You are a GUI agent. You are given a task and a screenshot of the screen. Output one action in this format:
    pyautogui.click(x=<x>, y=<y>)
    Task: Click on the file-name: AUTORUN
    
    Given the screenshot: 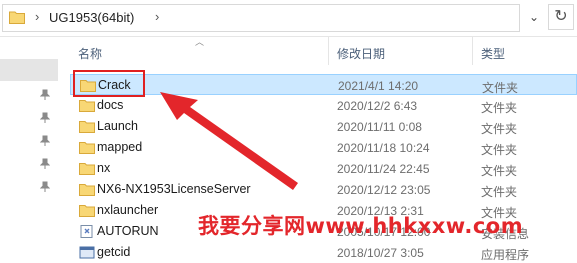 What is the action you would take?
    pyautogui.click(x=128, y=231)
    